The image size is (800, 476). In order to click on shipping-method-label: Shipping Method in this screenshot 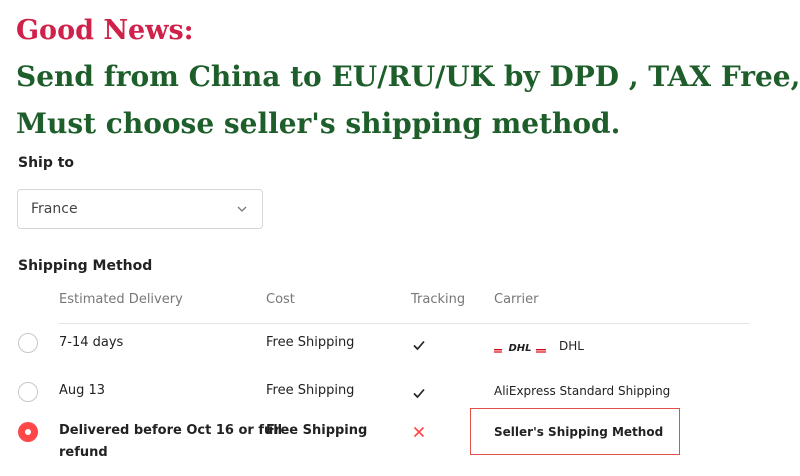, I will do `click(85, 266)`.